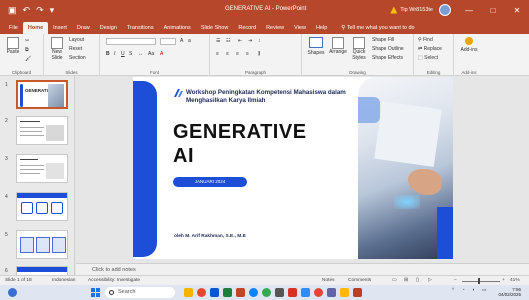  I want to click on avatar, so click(445, 10).